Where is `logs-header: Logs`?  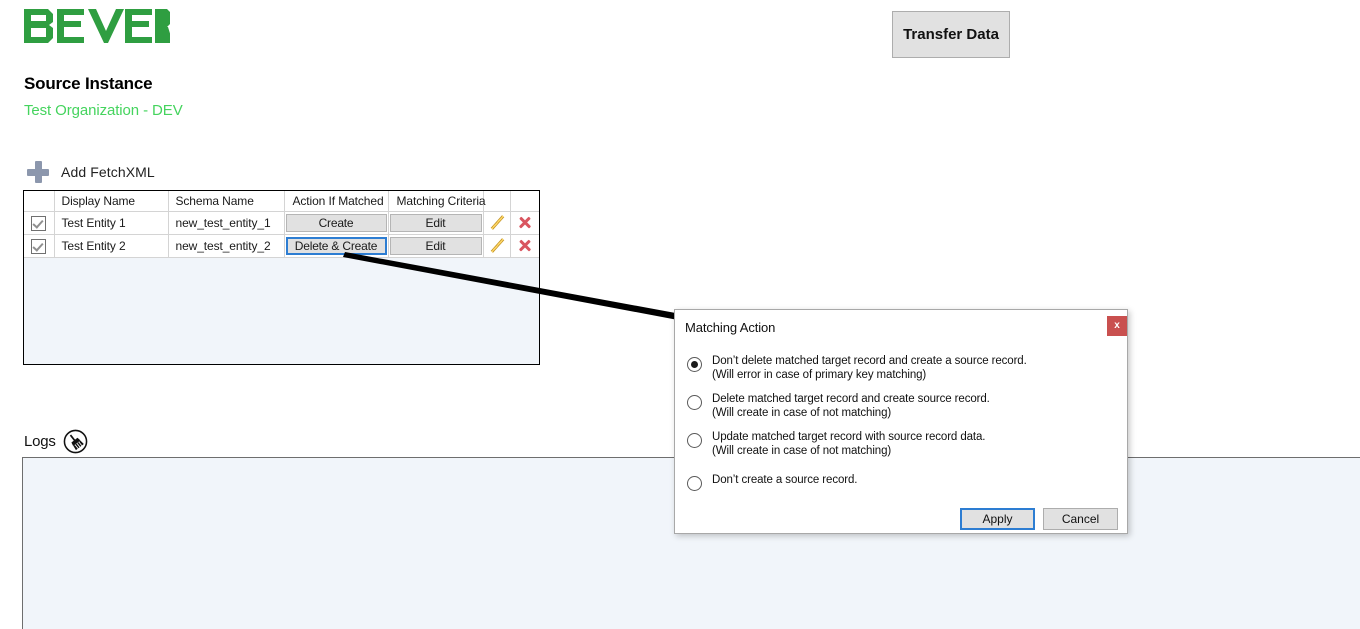
logs-header: Logs is located at coordinates (56, 441).